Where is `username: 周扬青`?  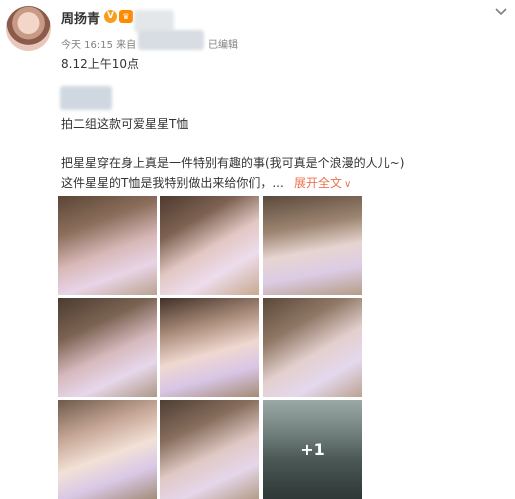
username: 周扬青 is located at coordinates (80, 17).